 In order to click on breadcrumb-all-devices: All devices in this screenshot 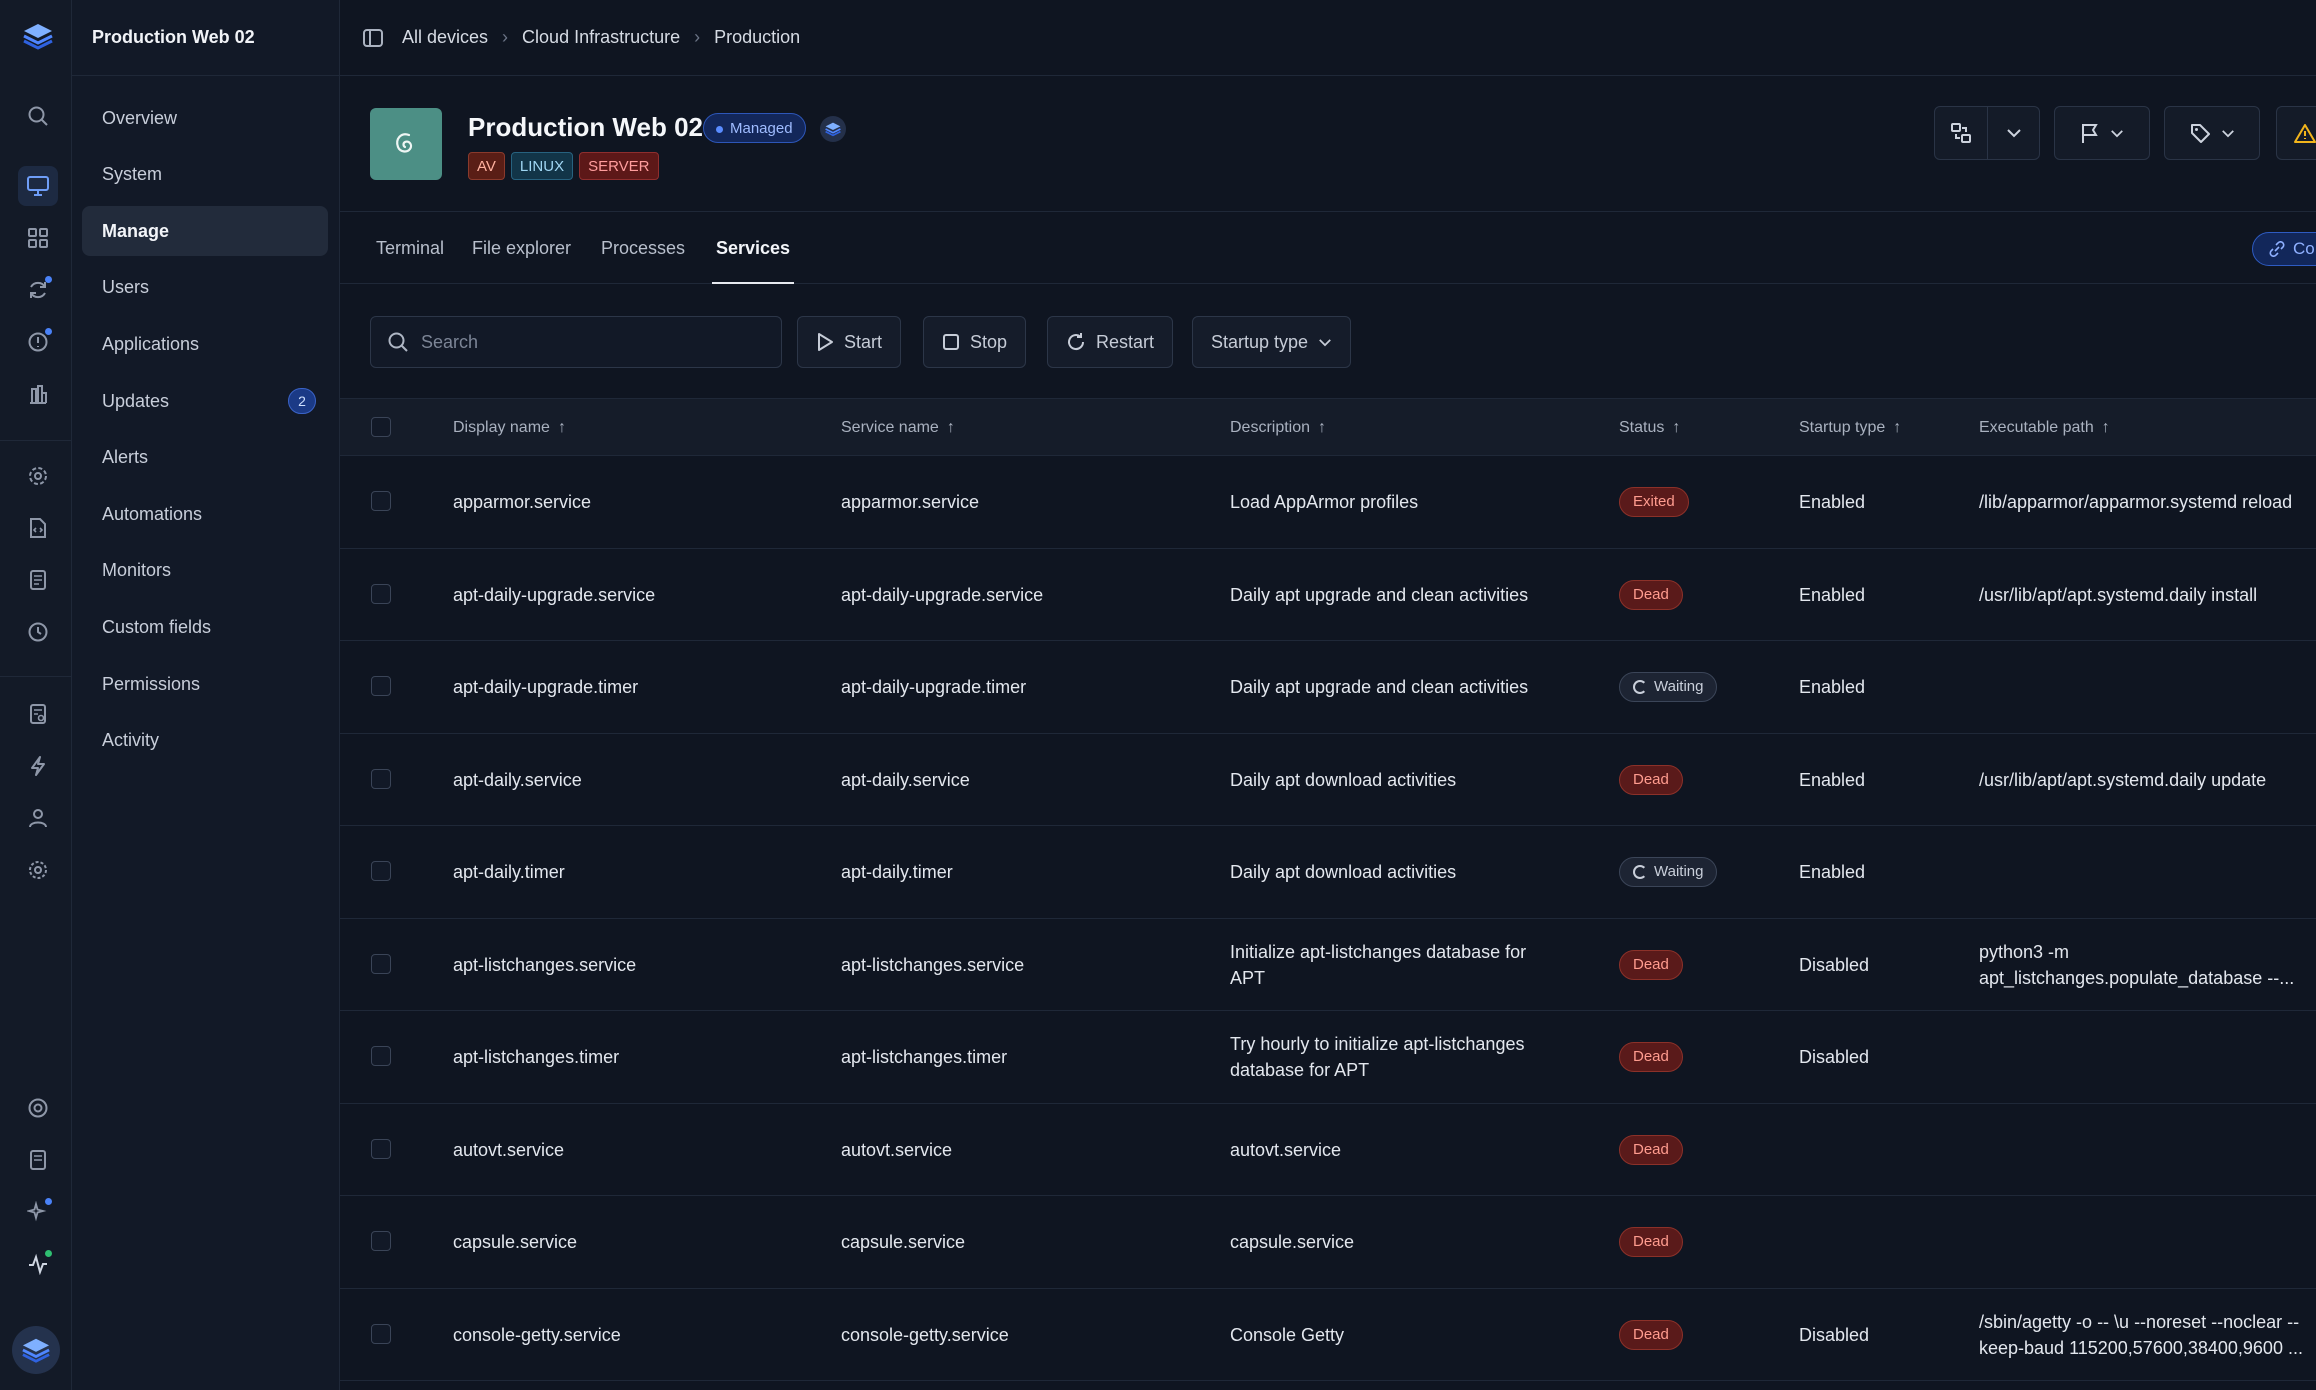, I will do `click(445, 37)`.